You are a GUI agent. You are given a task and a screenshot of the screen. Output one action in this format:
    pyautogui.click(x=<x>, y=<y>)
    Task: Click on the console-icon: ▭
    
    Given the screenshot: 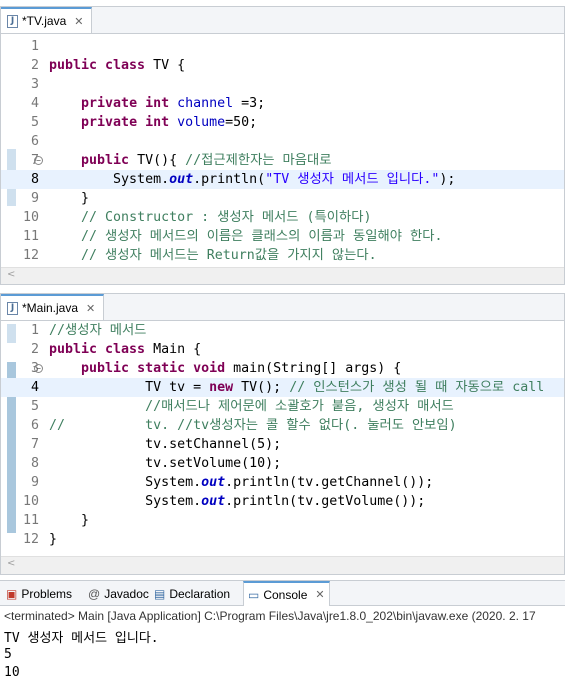 What is the action you would take?
    pyautogui.click(x=254, y=594)
    